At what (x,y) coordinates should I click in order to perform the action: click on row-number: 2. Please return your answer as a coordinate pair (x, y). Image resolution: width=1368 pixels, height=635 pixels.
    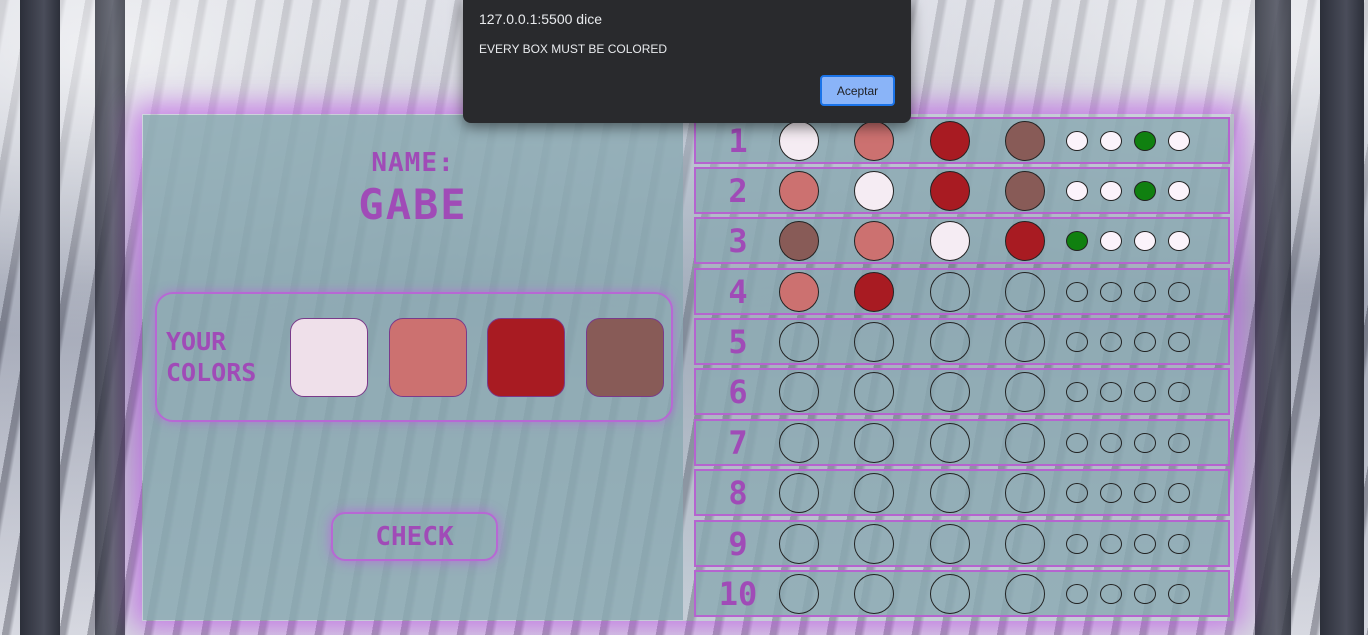
    Looking at the image, I should click on (738, 191).